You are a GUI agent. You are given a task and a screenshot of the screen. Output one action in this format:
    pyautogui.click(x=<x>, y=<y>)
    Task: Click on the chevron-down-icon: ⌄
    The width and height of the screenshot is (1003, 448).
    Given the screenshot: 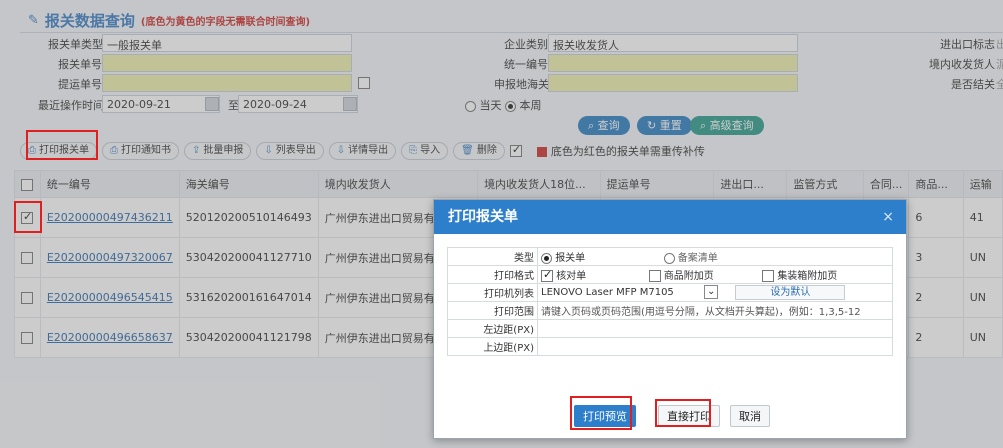 What is the action you would take?
    pyautogui.click(x=711, y=292)
    